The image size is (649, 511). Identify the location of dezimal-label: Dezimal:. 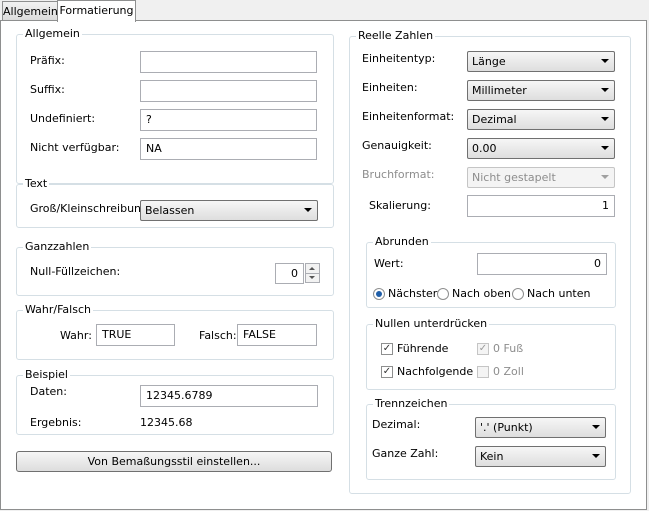
(396, 424).